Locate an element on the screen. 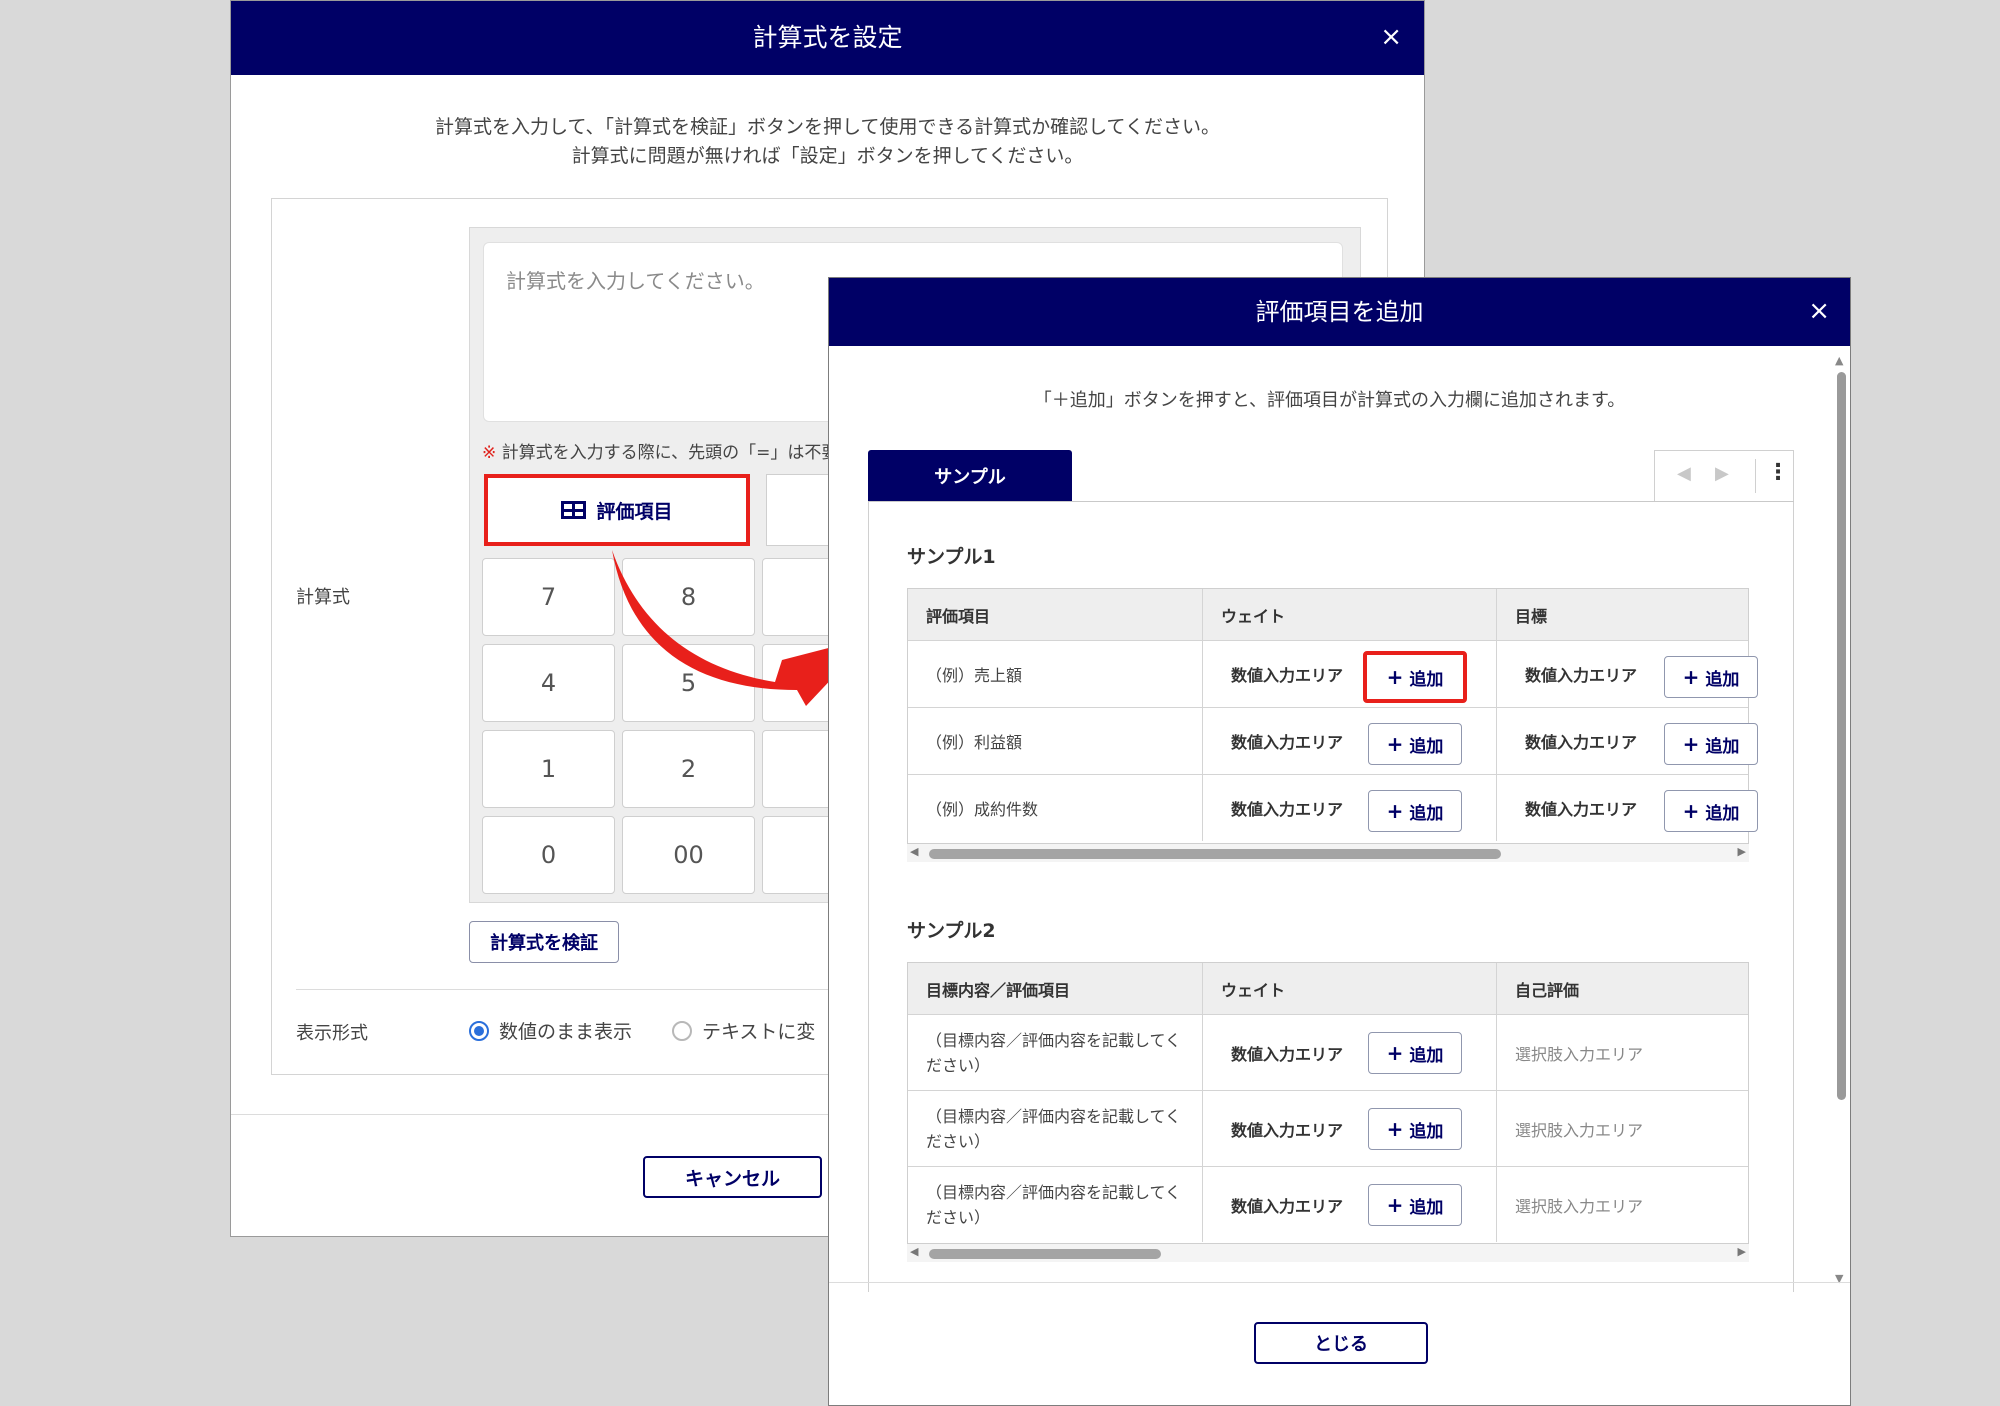  tab-tools: ◀ ▶ ⋮ is located at coordinates (1724, 475).